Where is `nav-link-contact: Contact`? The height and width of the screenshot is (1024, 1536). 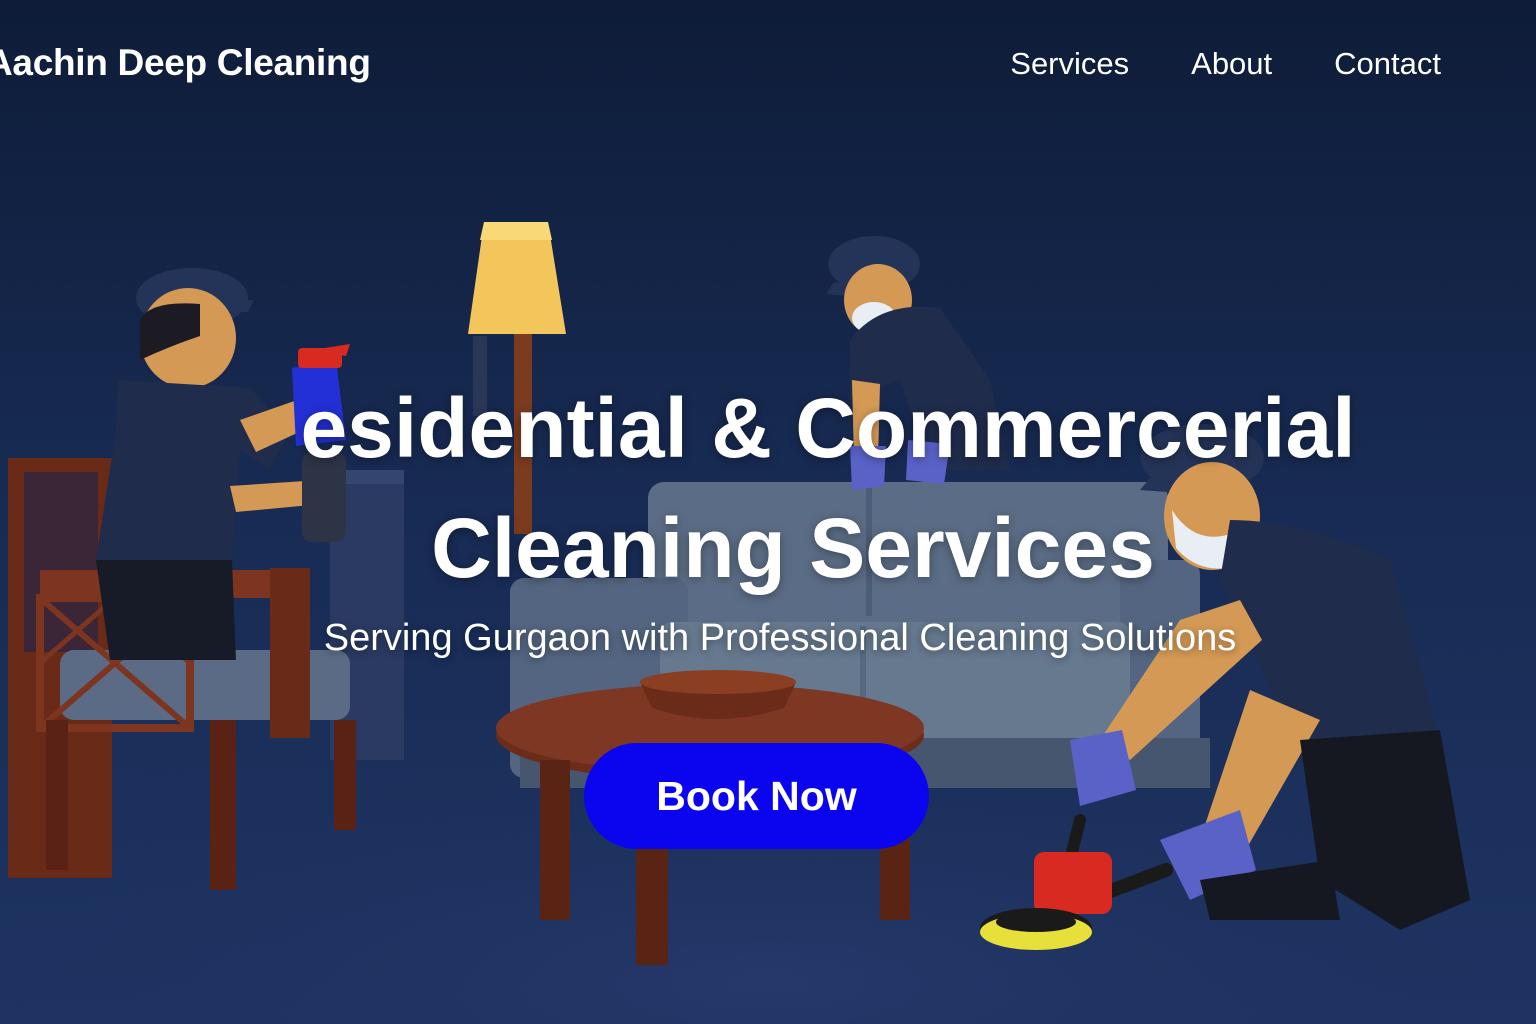 nav-link-contact: Contact is located at coordinates (1387, 64).